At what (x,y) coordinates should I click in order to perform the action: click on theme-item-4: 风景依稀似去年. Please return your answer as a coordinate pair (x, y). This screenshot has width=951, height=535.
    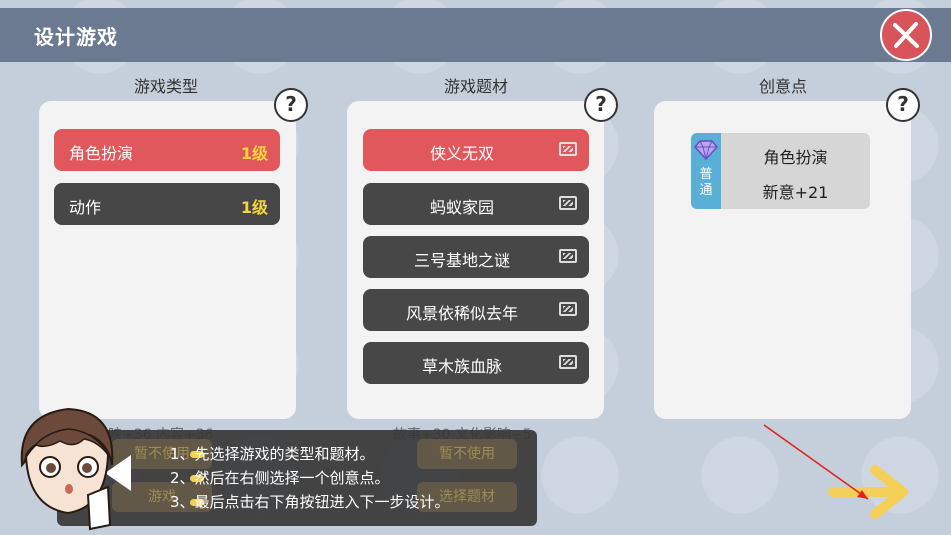
    Looking at the image, I should click on (476, 310).